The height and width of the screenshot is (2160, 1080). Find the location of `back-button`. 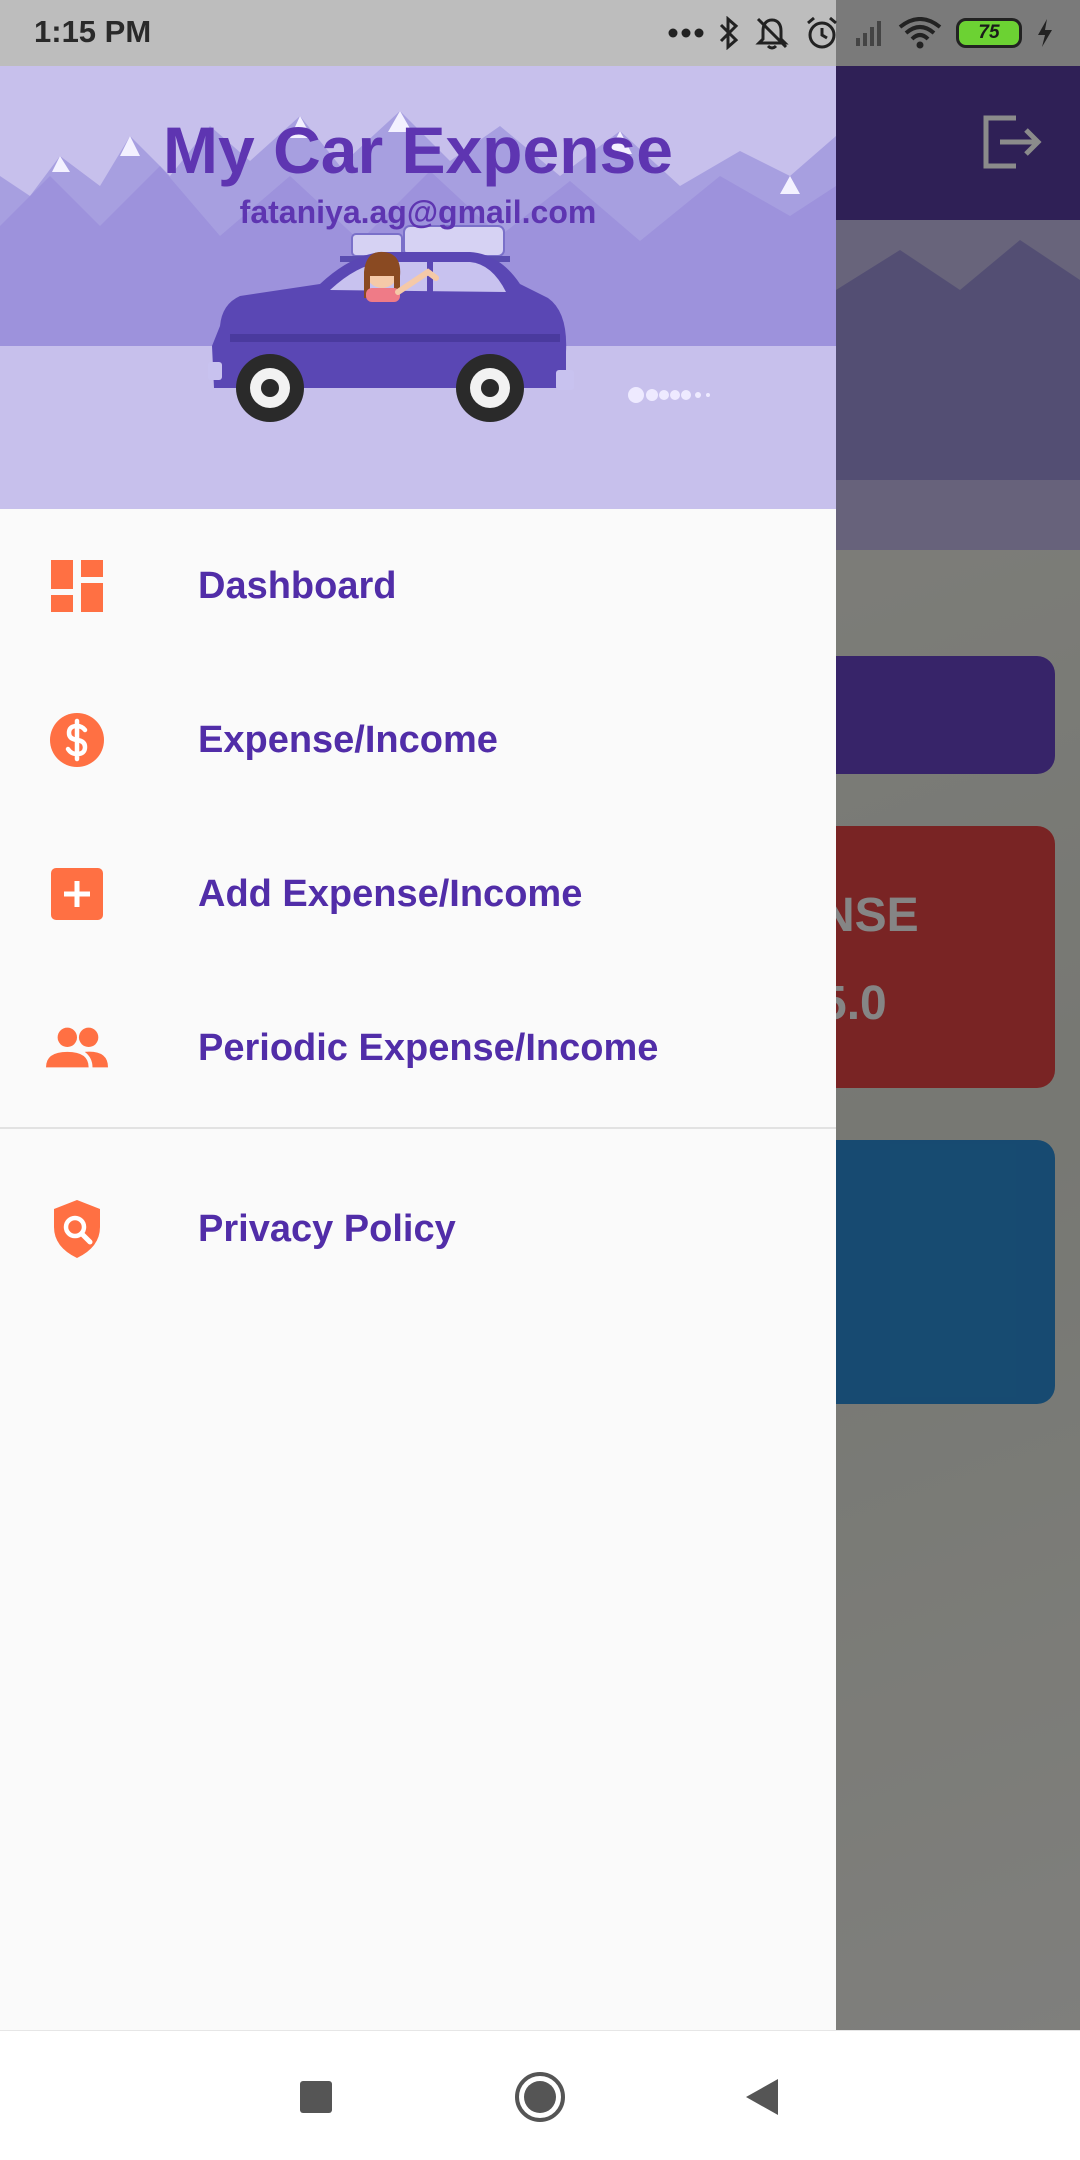

back-button is located at coordinates (762, 2097).